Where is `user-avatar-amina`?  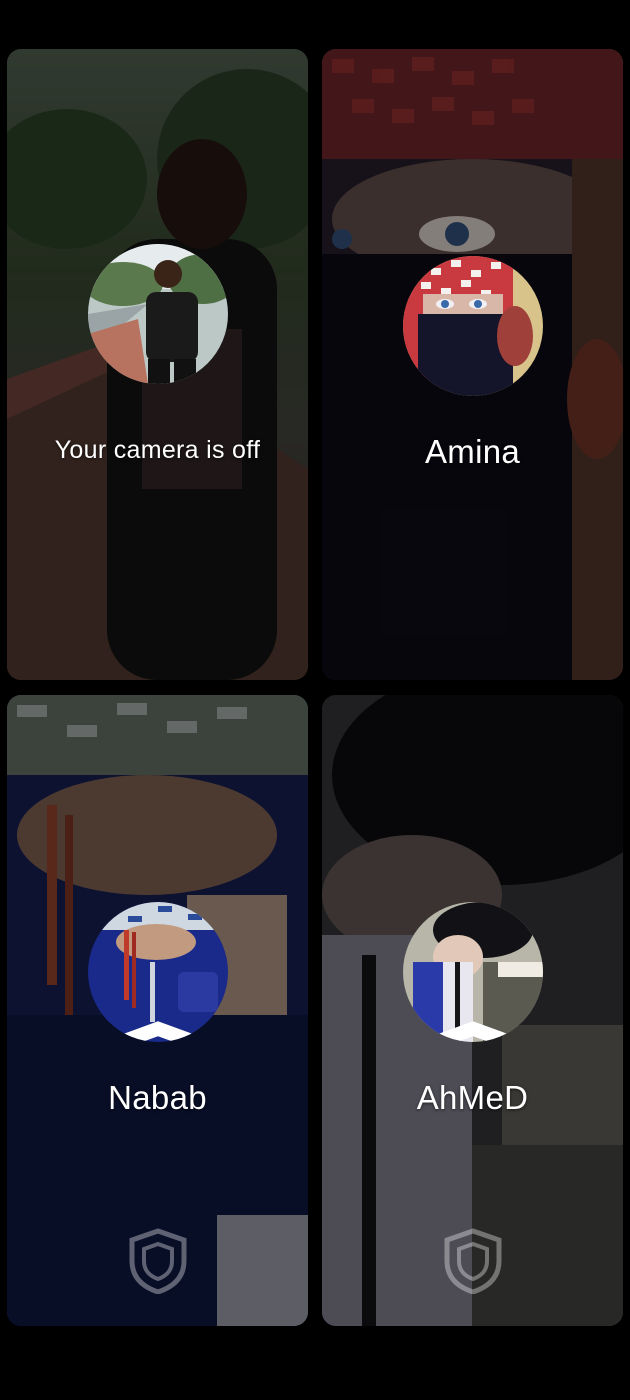 user-avatar-amina is located at coordinates (472, 326).